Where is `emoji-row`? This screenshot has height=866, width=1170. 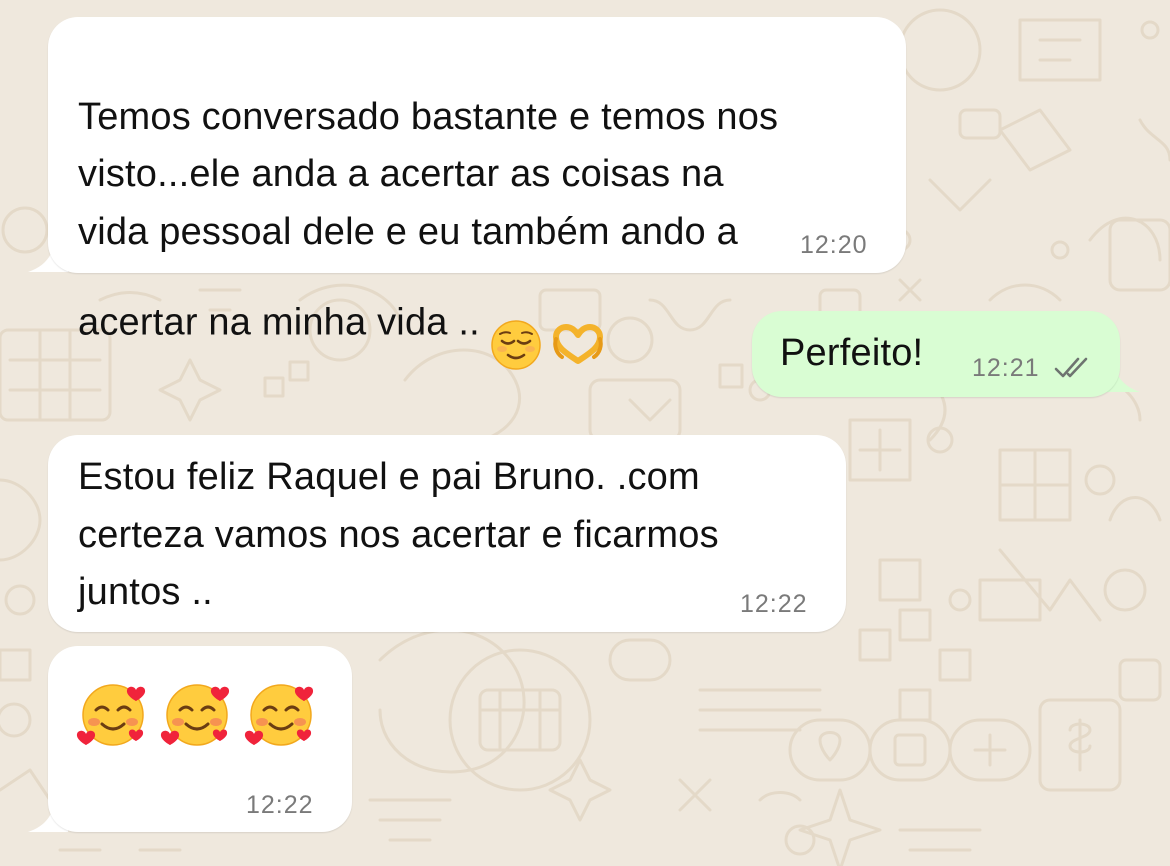 emoji-row is located at coordinates (197, 713).